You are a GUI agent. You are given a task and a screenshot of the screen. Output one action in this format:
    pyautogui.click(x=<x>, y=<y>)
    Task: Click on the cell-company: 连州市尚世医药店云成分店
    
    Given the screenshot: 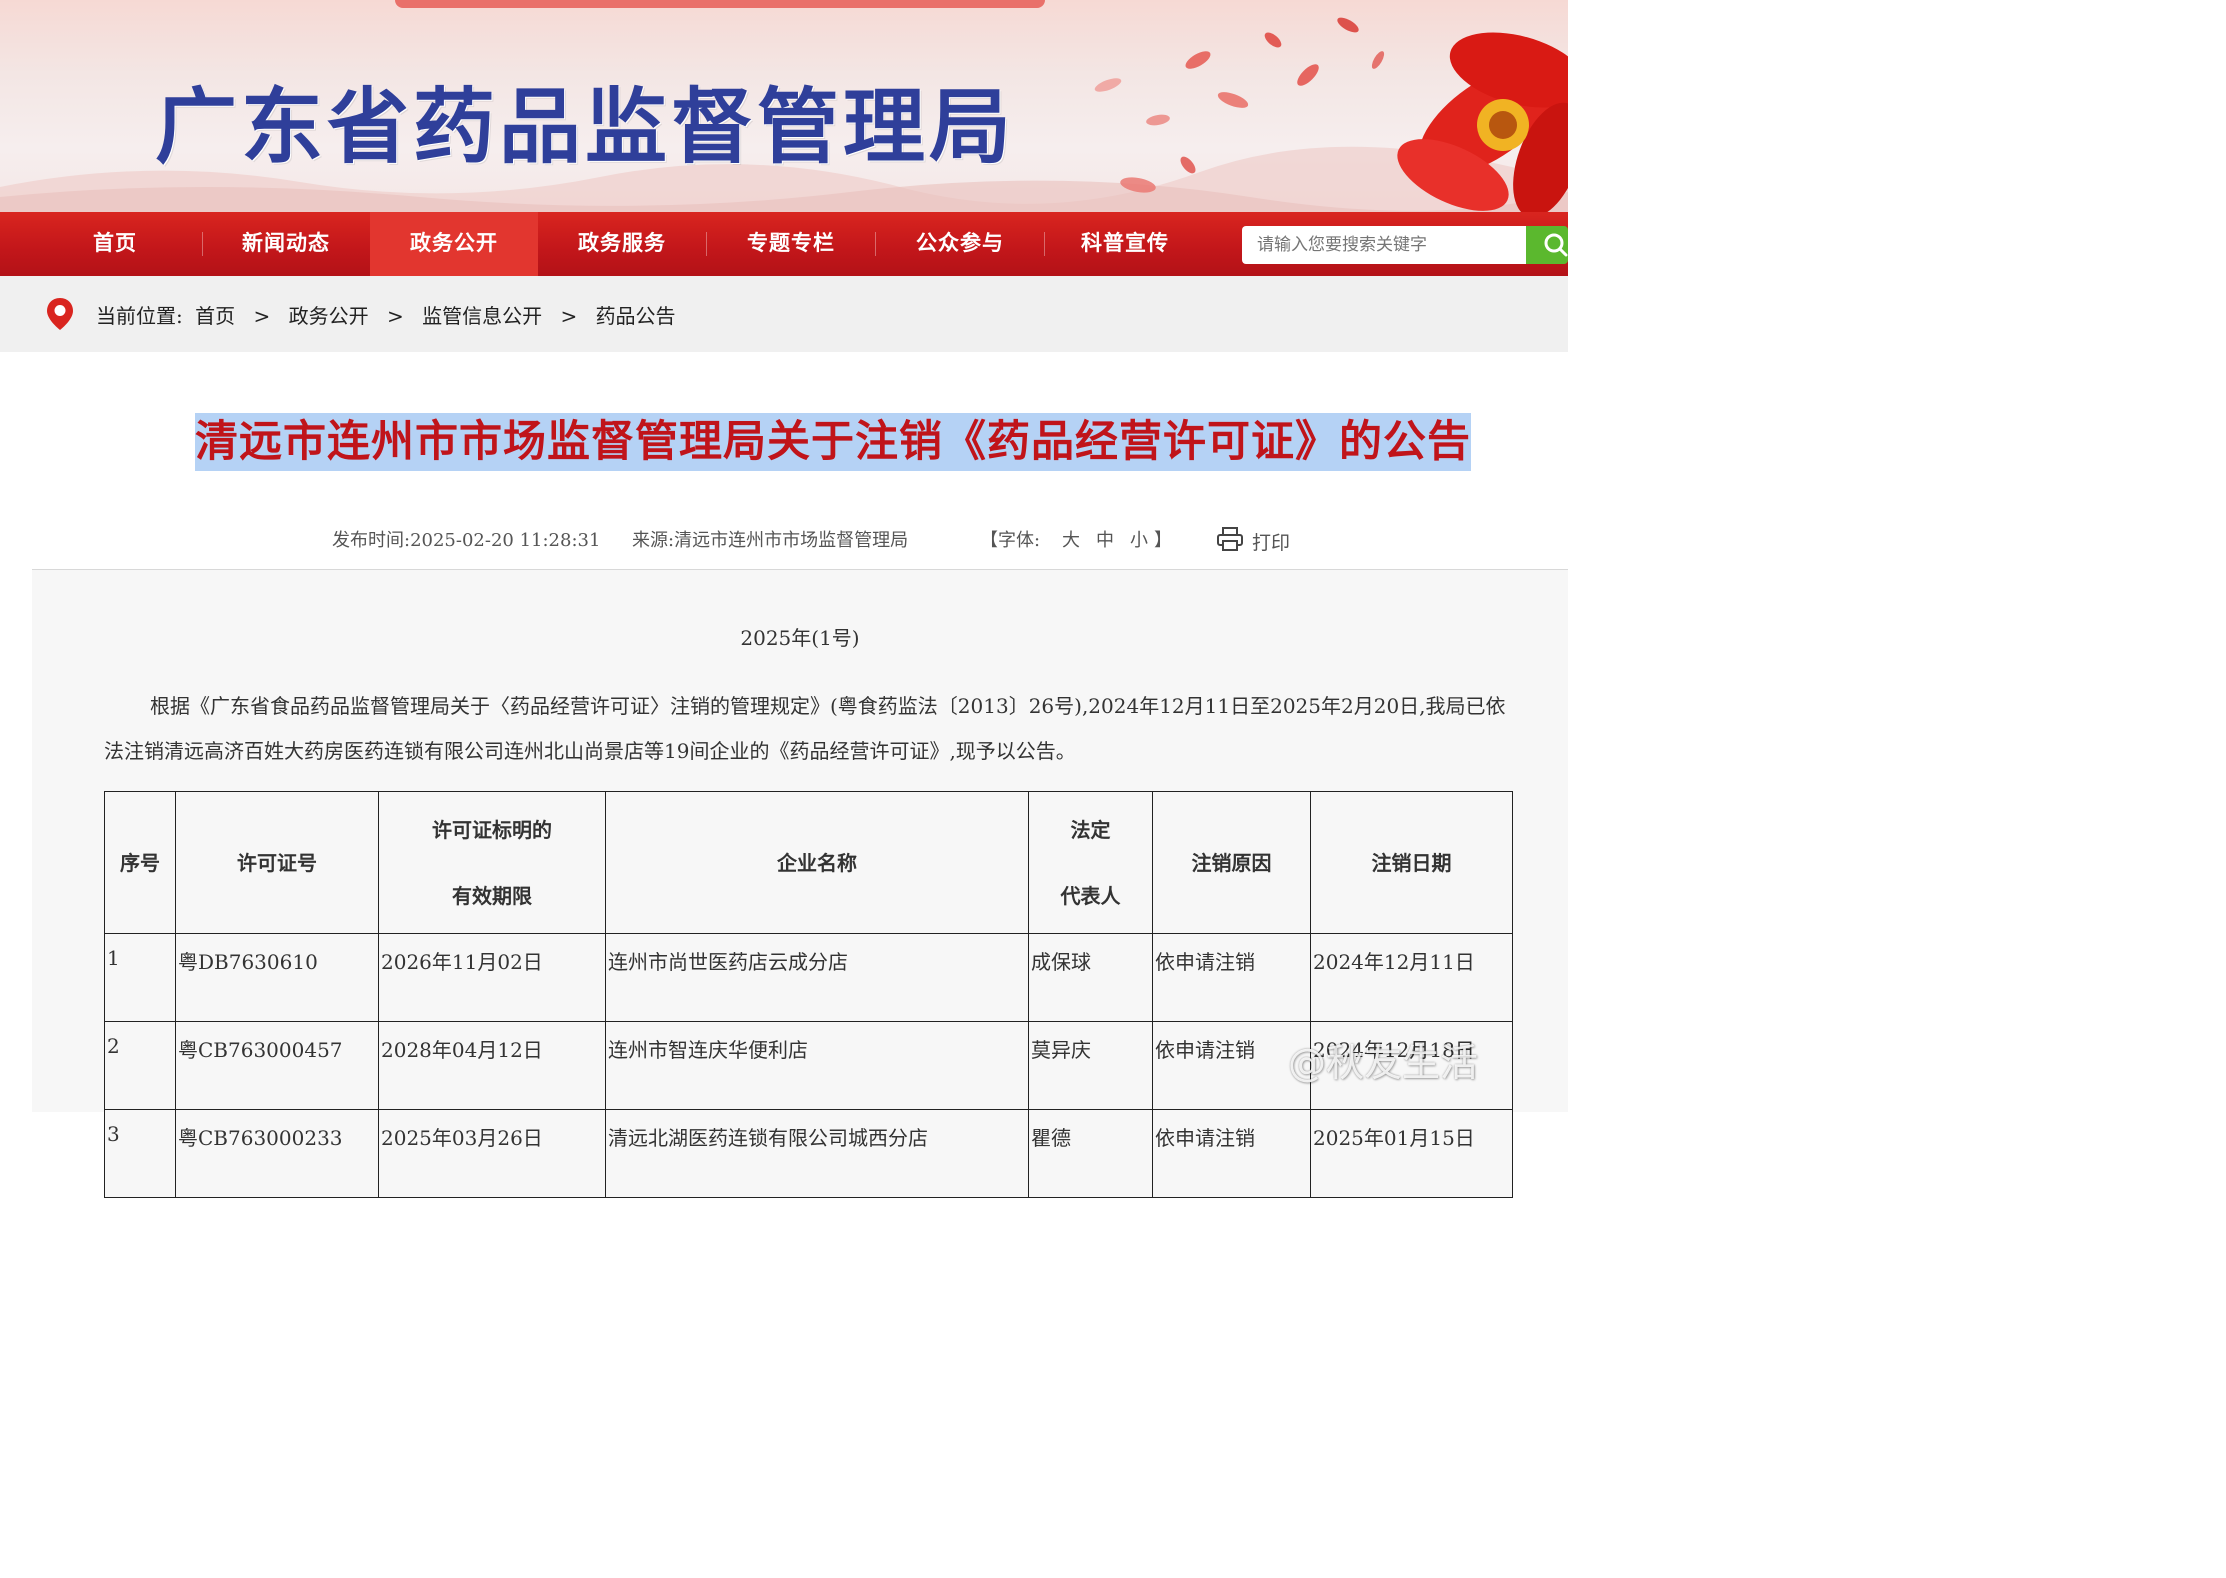 What is the action you would take?
    pyautogui.click(x=817, y=977)
    